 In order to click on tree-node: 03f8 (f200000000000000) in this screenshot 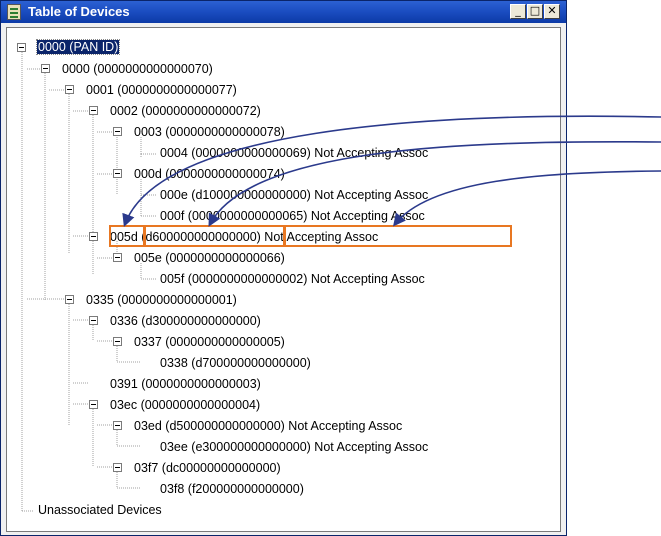, I will do `click(232, 489)`.